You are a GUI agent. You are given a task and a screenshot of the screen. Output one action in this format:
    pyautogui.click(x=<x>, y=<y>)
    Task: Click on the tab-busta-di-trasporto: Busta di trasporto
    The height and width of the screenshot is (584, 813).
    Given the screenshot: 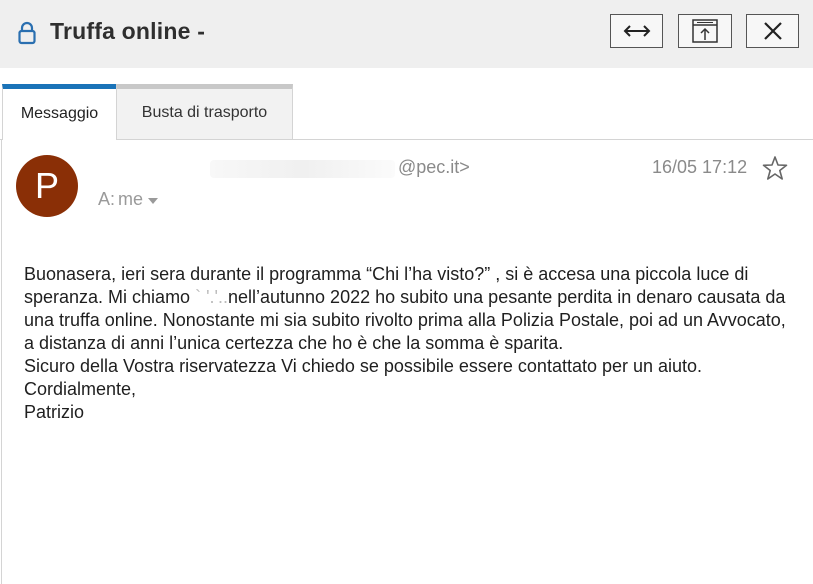 What is the action you would take?
    pyautogui.click(x=204, y=112)
    